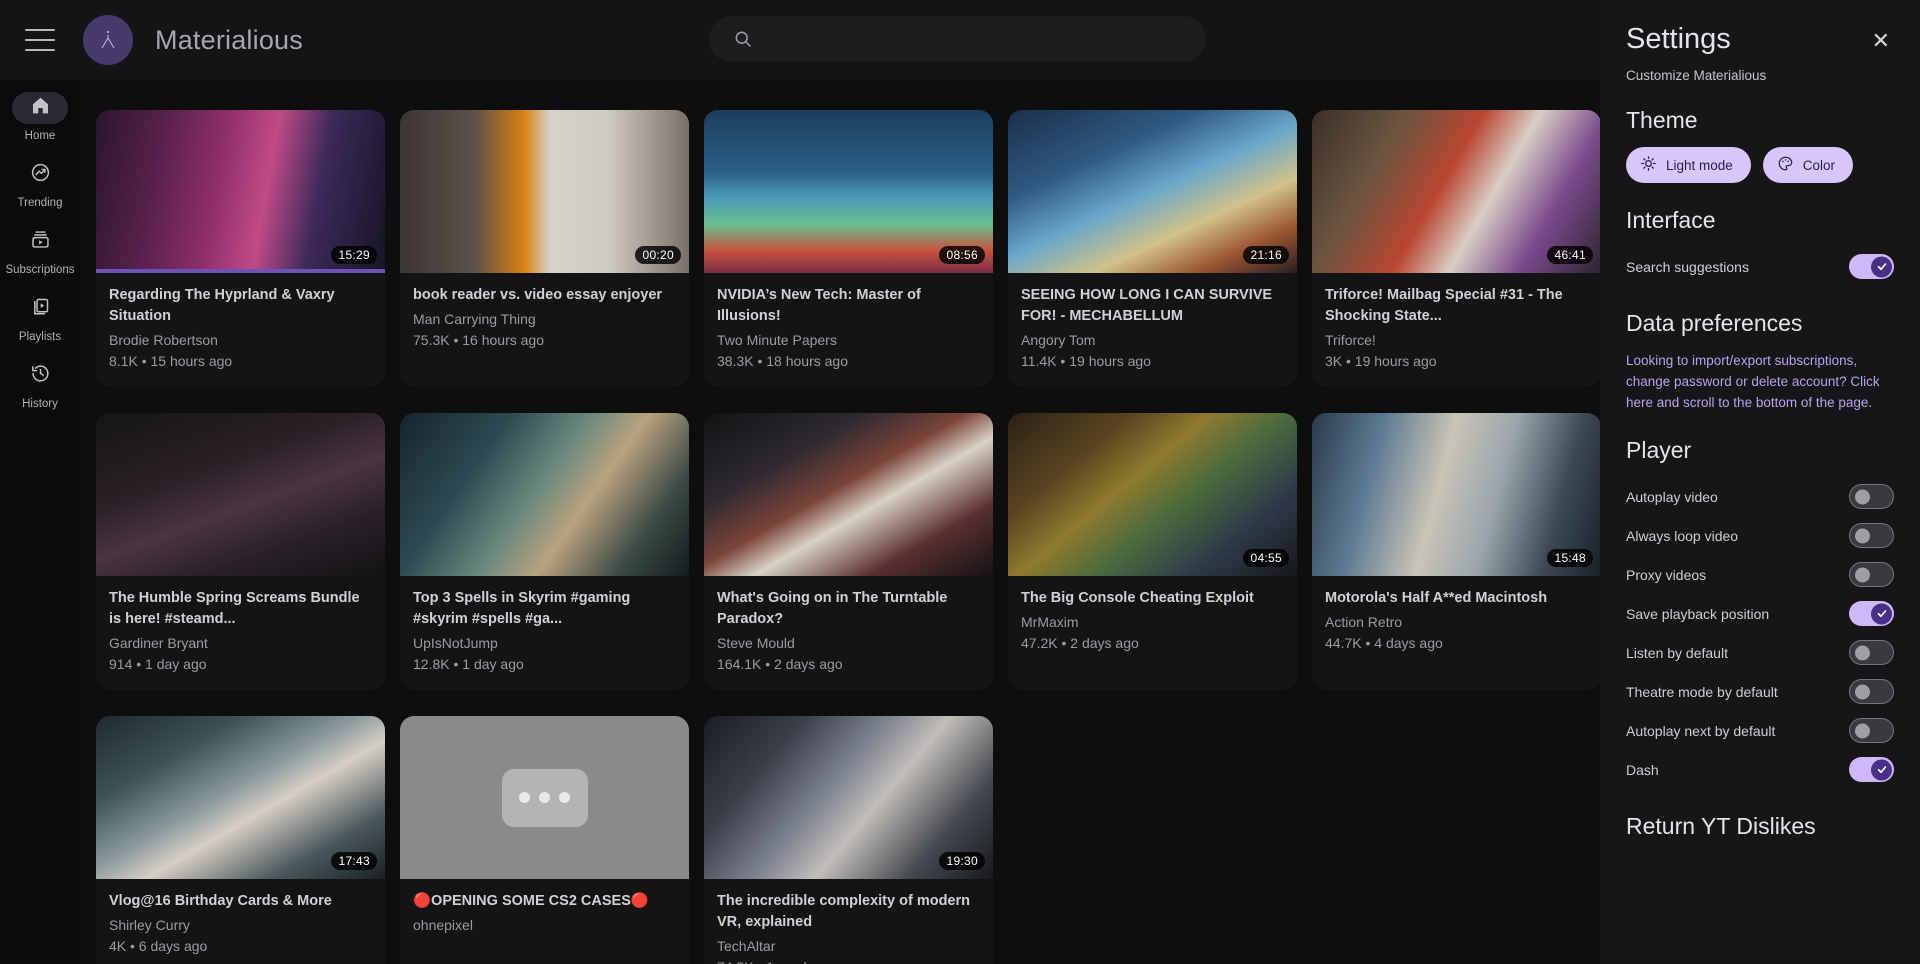 The height and width of the screenshot is (964, 1920). Describe the element at coordinates (848, 797) in the screenshot. I see `video-thumbnail: 19:30` at that location.